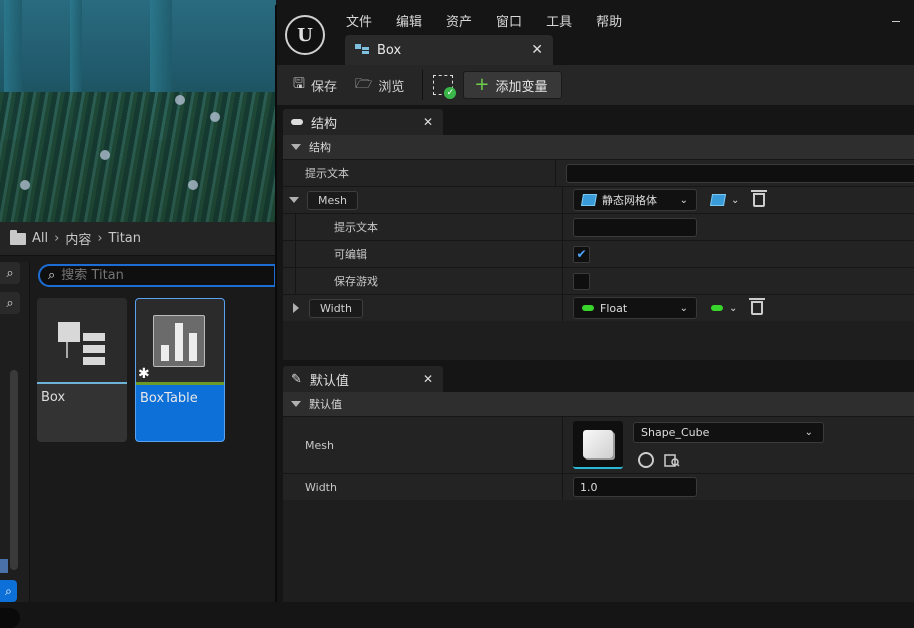 The height and width of the screenshot is (628, 914). Describe the element at coordinates (509, 20) in the screenshot. I see `menu-window: 窗口` at that location.